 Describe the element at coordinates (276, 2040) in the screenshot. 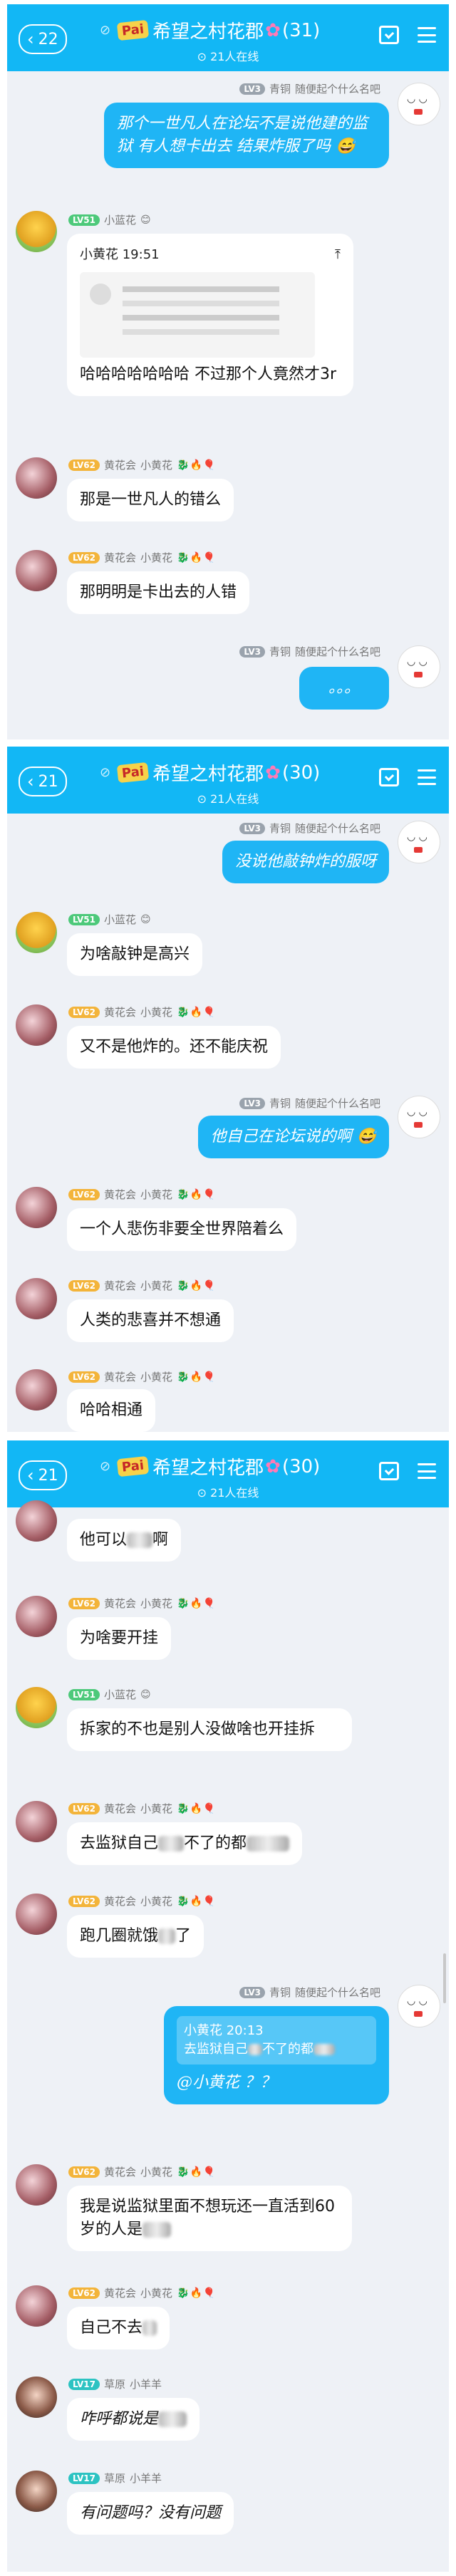

I see `quoted-reply: 小黄花 20:13 去监狱自己 不了的都` at that location.